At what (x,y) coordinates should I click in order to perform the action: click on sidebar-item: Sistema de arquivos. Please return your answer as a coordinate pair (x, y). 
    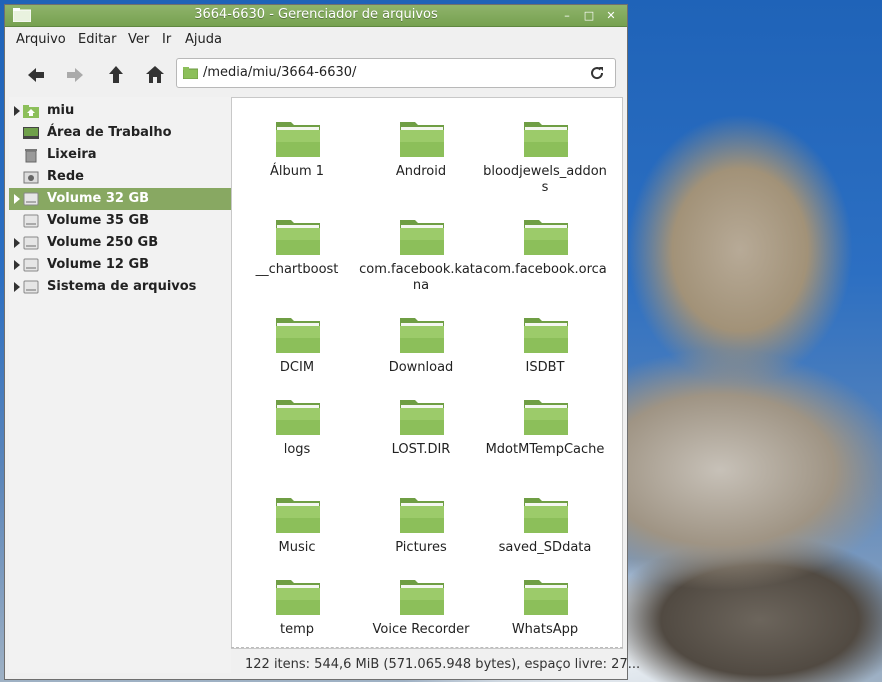
    Looking at the image, I should click on (120, 287).